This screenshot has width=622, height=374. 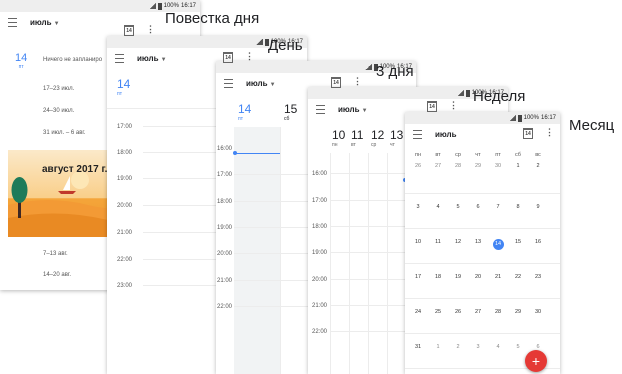 What do you see at coordinates (518, 207) in the screenshot?
I see `month-day-cell: 8` at bounding box center [518, 207].